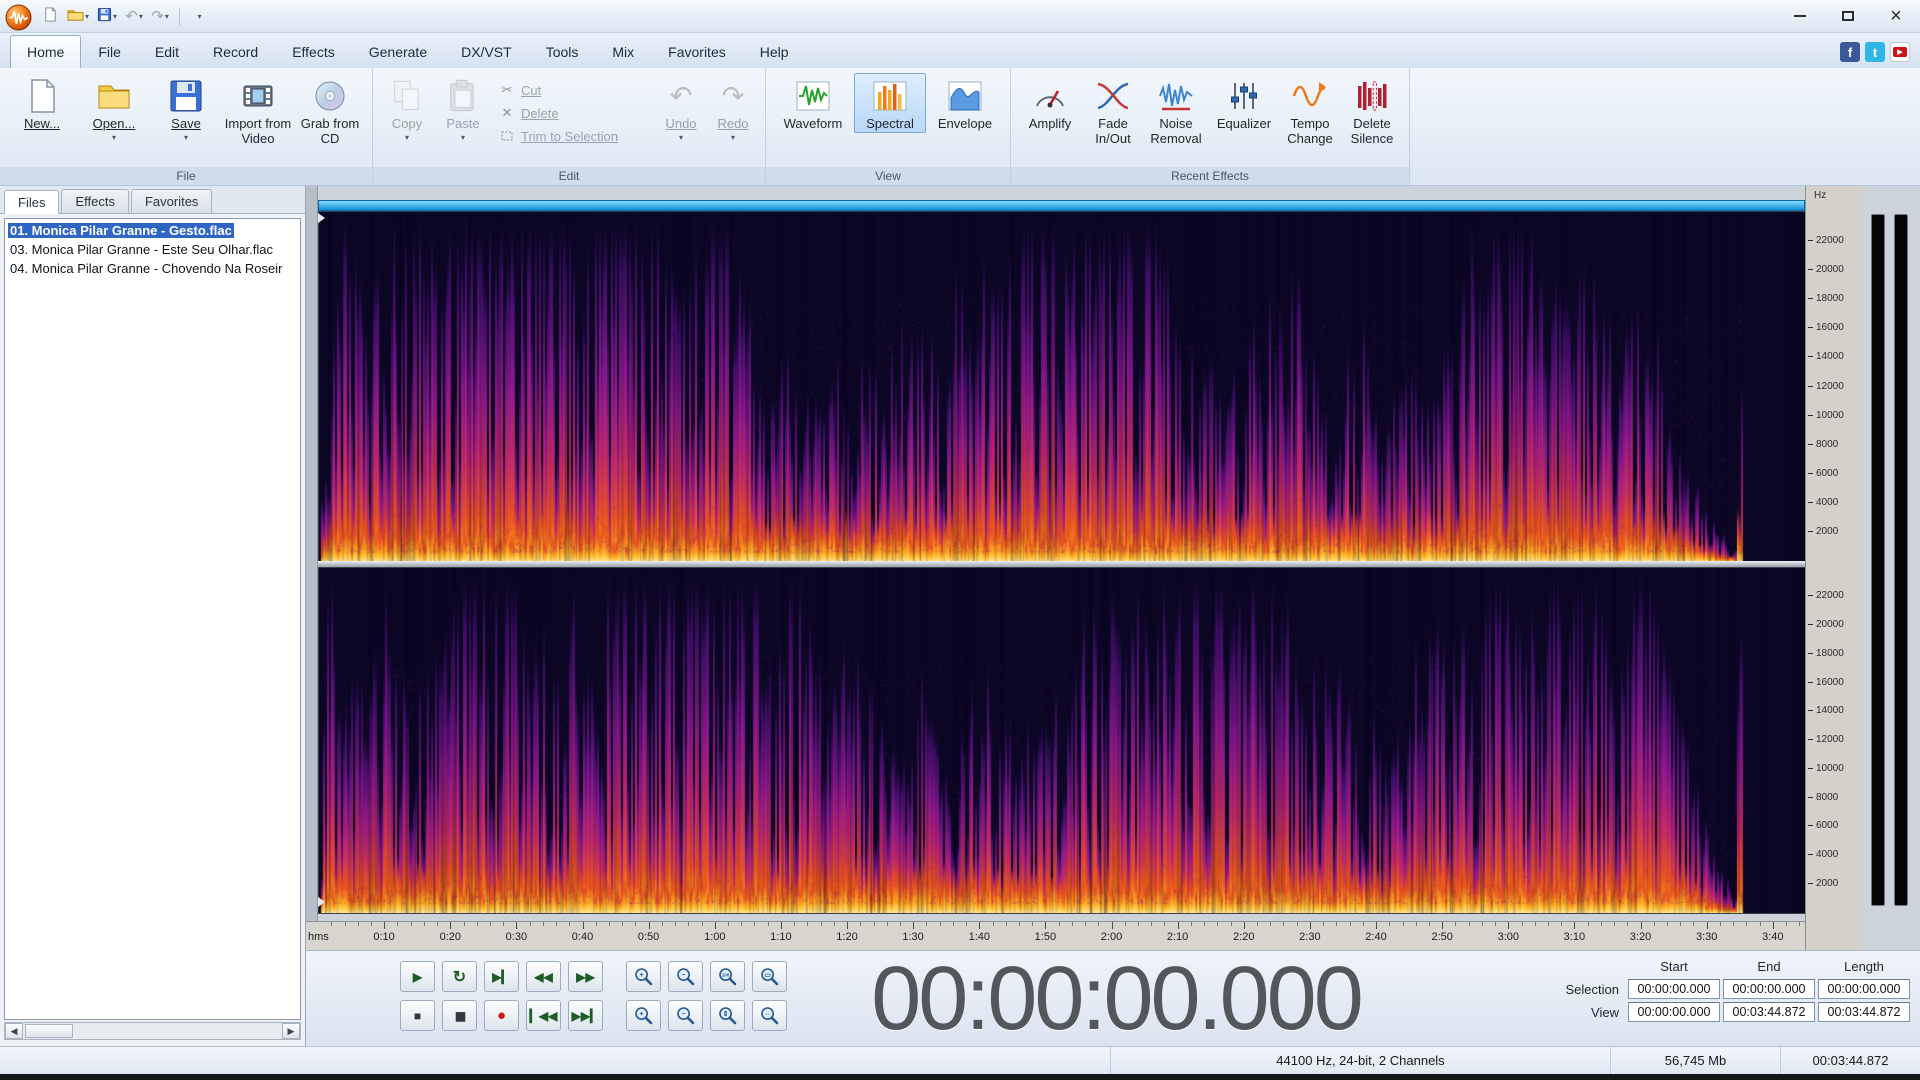 This screenshot has height=1080, width=1920. What do you see at coordinates (727, 1015) in the screenshot?
I see `zoom-level-button: ⇕` at bounding box center [727, 1015].